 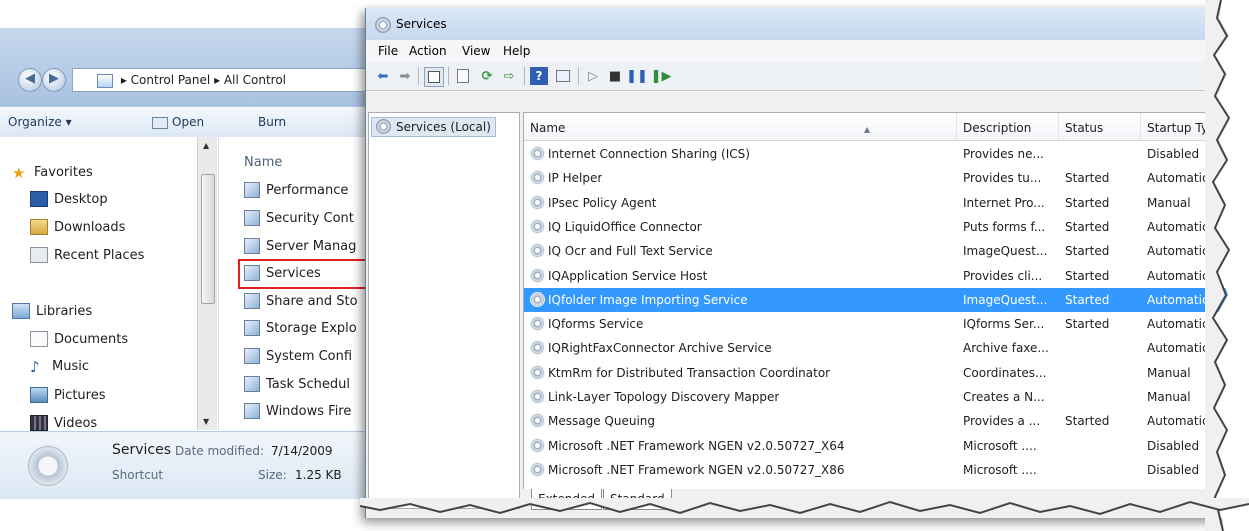 I want to click on system-config-icon, so click(x=252, y=356).